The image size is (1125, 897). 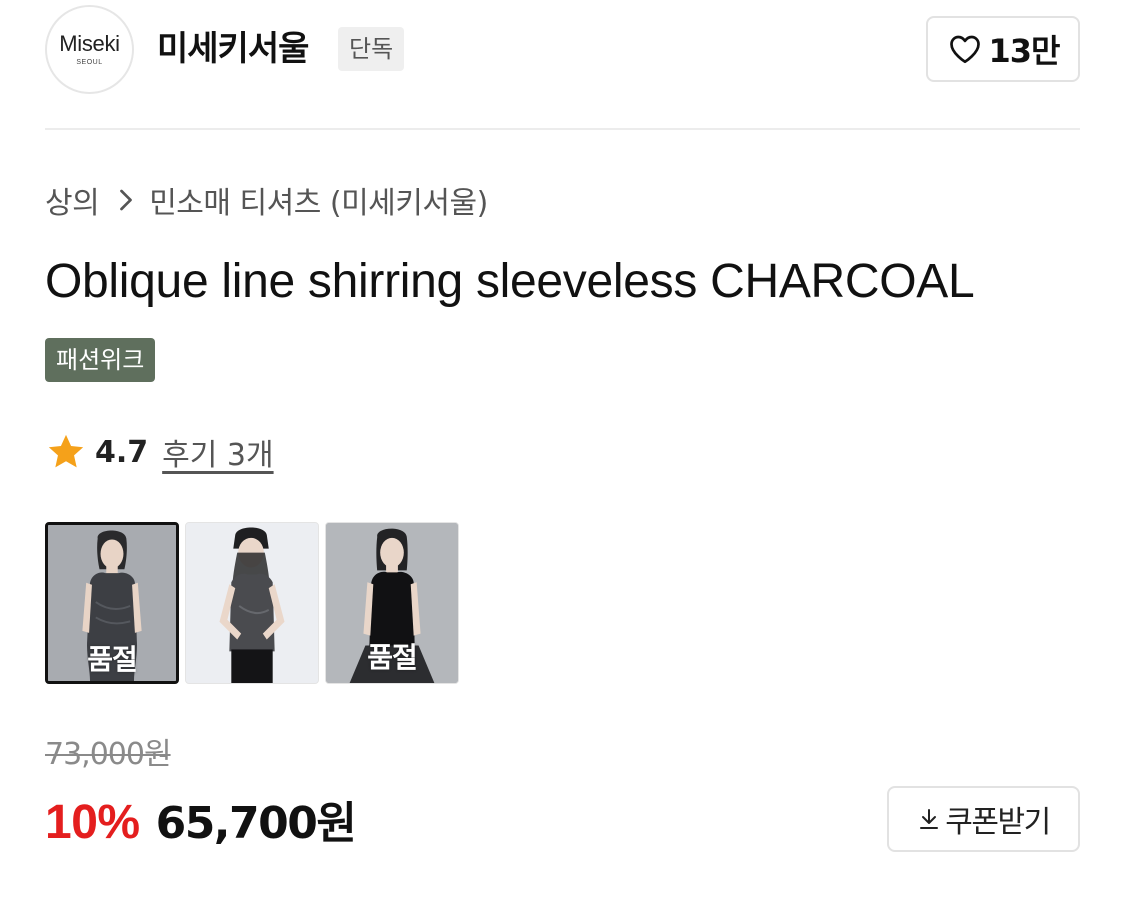 I want to click on color-option-thumbnail, so click(x=252, y=603).